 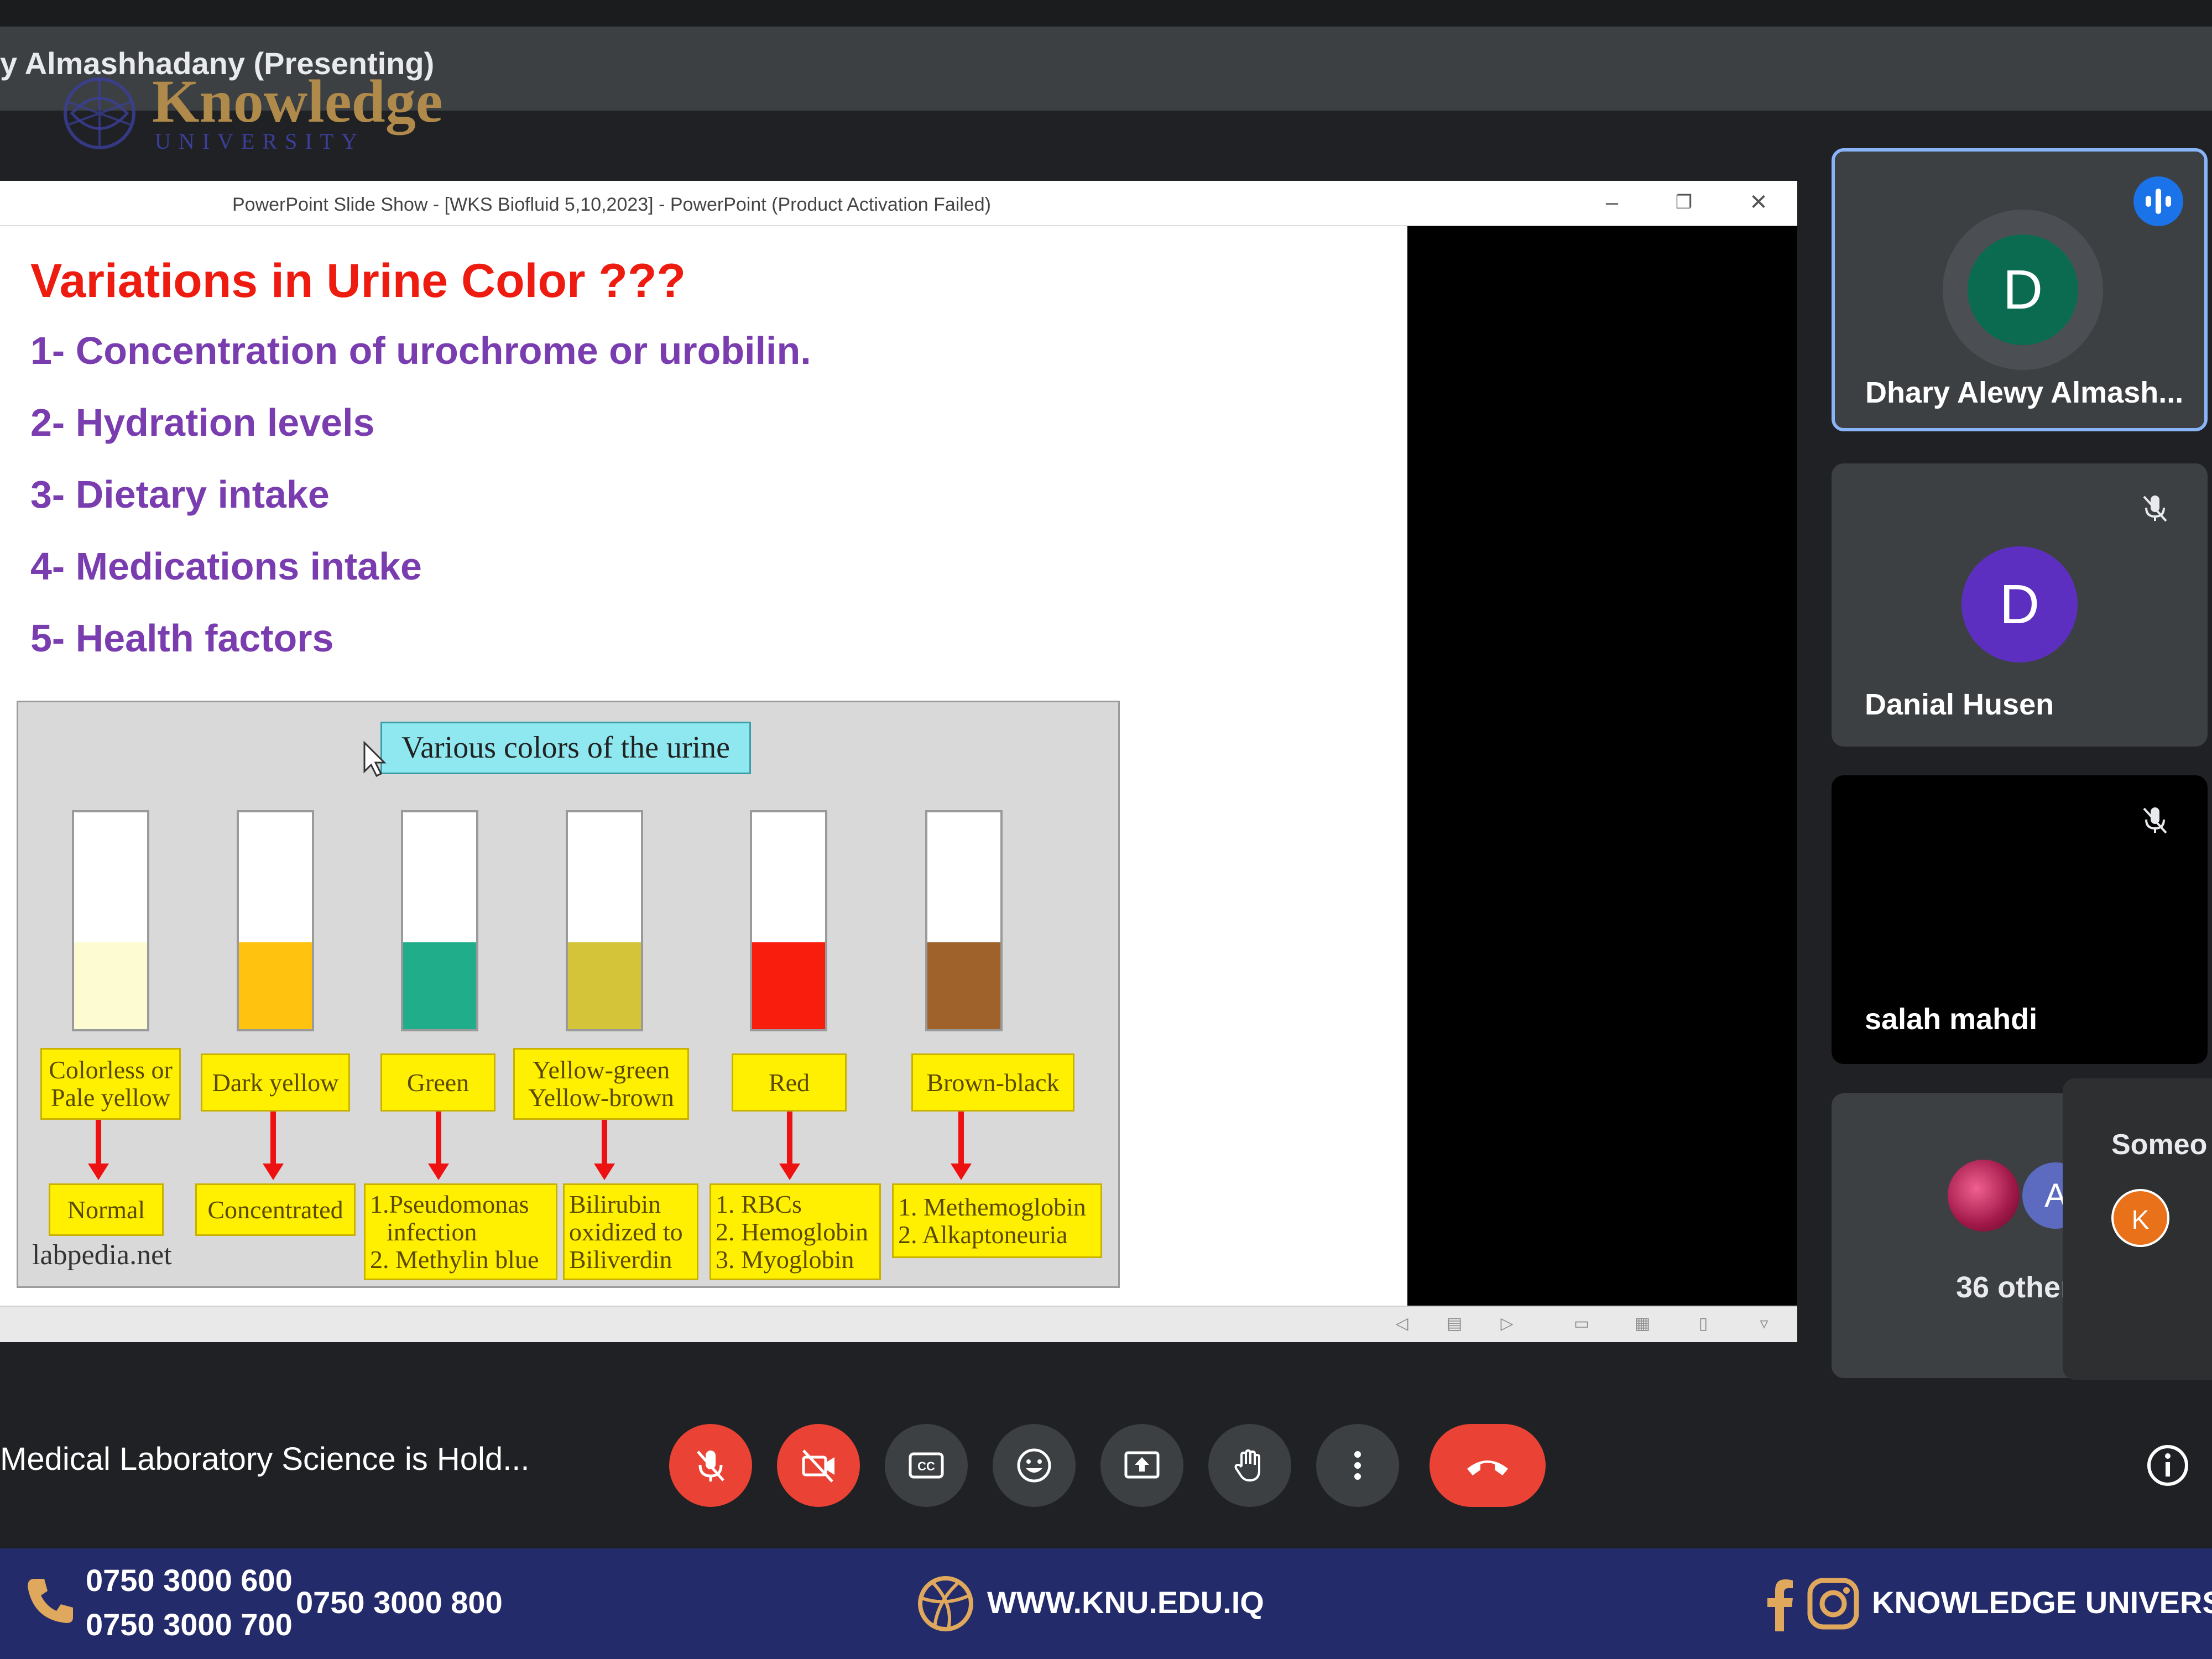 What do you see at coordinates (601, 1097) in the screenshot?
I see `label-line: Yellow-brown` at bounding box center [601, 1097].